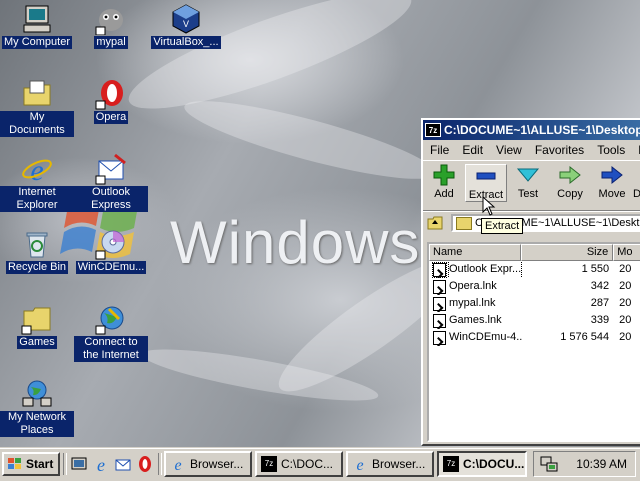  Describe the element at coordinates (489, 206) in the screenshot. I see `mouse-cursor-icon` at that location.